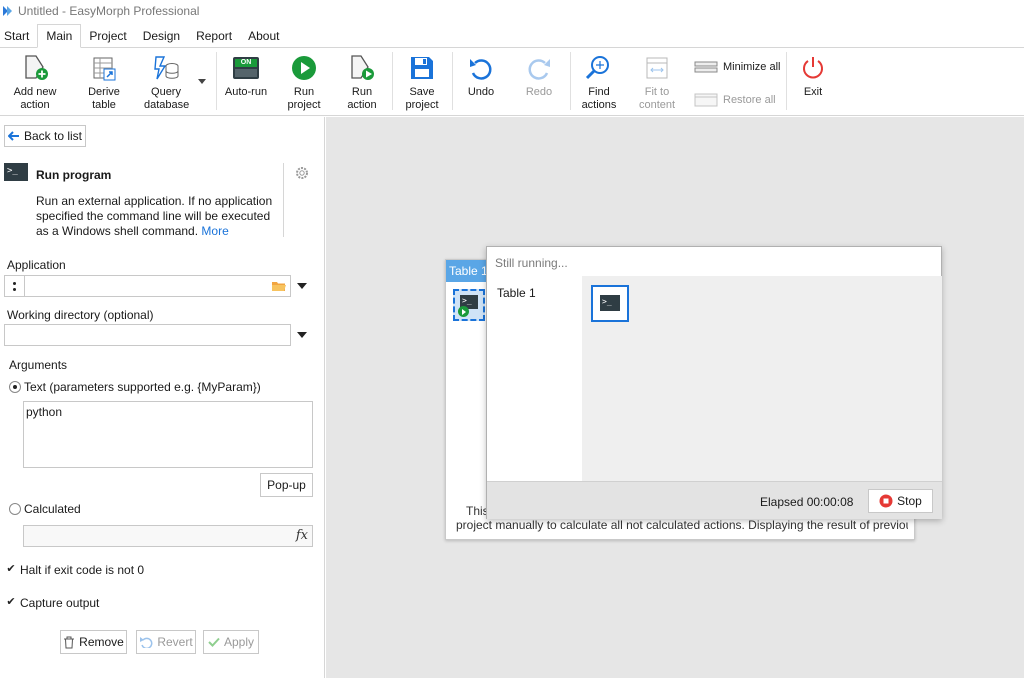 The image size is (1024, 678). What do you see at coordinates (481, 75) in the screenshot?
I see `undo-button: Undo` at bounding box center [481, 75].